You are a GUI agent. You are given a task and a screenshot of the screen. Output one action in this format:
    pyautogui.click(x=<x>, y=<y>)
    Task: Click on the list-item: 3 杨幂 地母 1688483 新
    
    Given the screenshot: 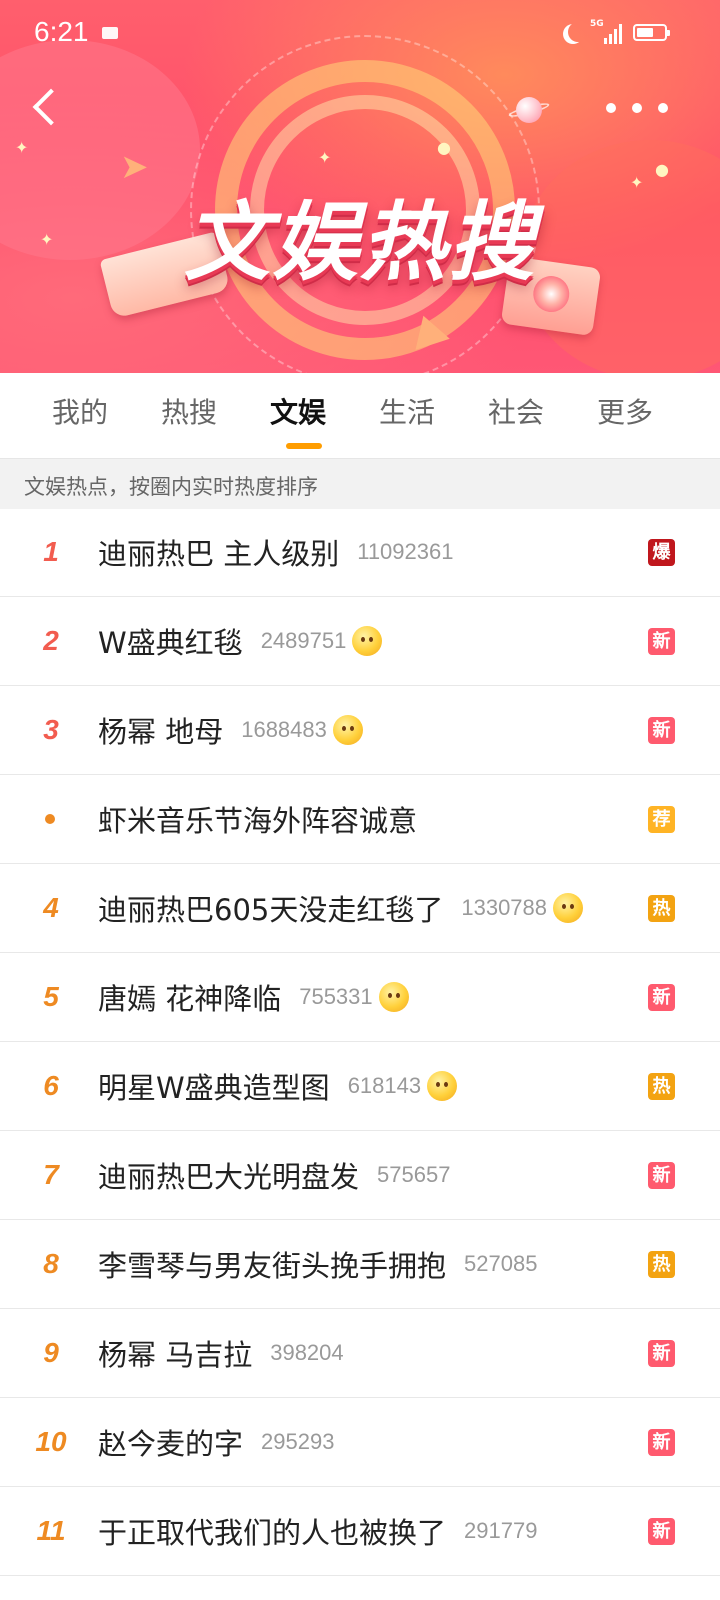 What is the action you would take?
    pyautogui.click(x=360, y=730)
    